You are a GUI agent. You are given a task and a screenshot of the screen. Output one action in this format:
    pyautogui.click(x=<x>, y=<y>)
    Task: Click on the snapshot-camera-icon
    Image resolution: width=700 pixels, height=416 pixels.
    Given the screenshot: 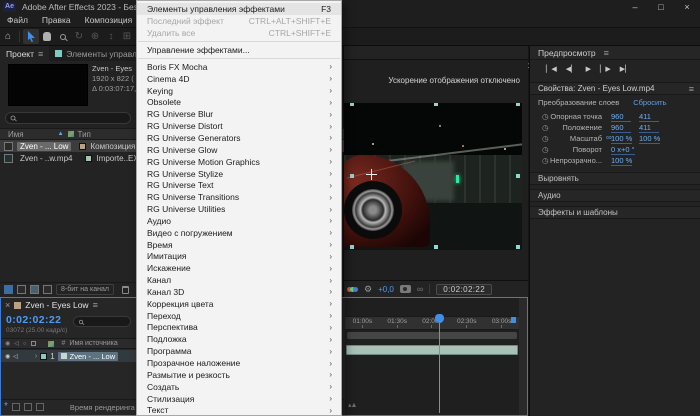 What is the action you would take?
    pyautogui.click(x=405, y=289)
    